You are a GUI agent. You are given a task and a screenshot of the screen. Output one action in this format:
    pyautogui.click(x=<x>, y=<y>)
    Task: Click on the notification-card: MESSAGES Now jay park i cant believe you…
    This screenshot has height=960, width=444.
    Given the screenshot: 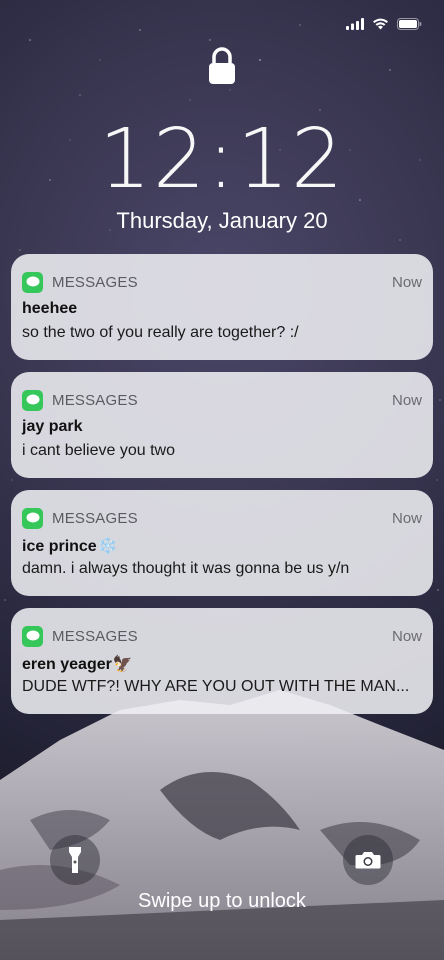 What is the action you would take?
    pyautogui.click(x=222, y=425)
    